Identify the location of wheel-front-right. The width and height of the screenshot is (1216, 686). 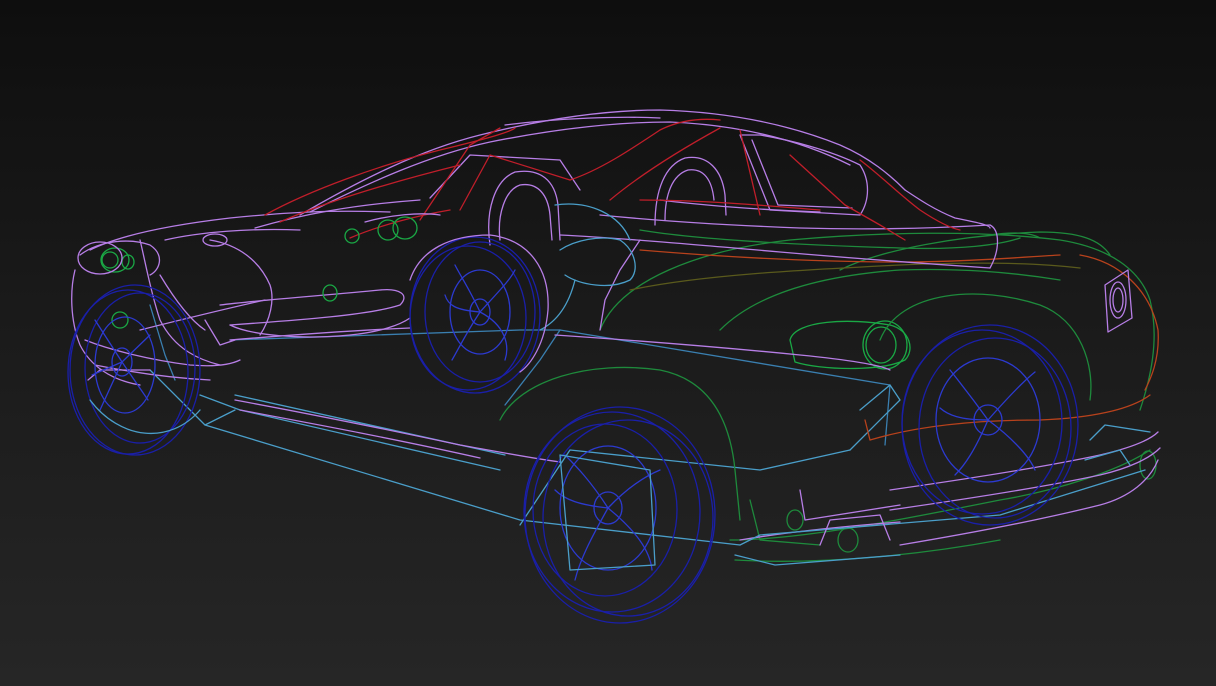
(479, 314).